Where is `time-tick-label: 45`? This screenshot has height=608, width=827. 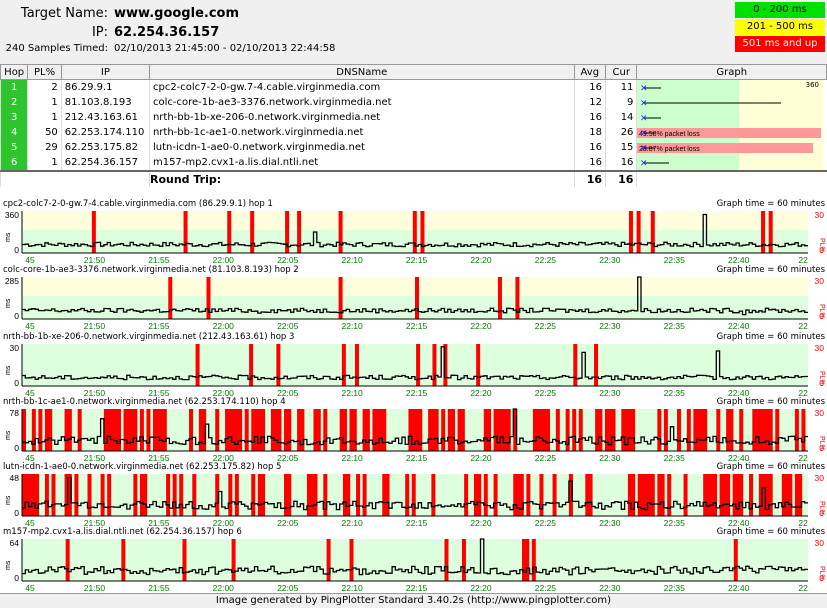 time-tick-label: 45 is located at coordinates (30, 588).